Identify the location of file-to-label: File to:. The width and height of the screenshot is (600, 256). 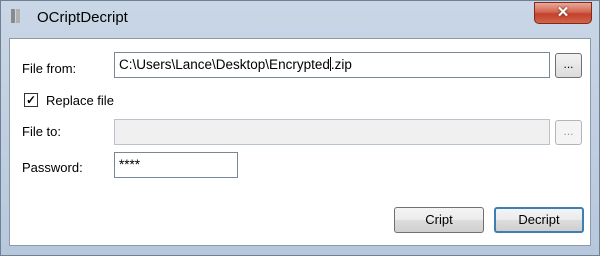
(42, 131).